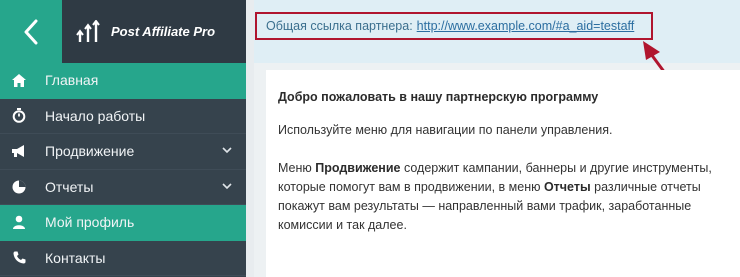 This screenshot has width=740, height=277. I want to click on sidebar-item-getting-started: Начало работы, so click(123, 116).